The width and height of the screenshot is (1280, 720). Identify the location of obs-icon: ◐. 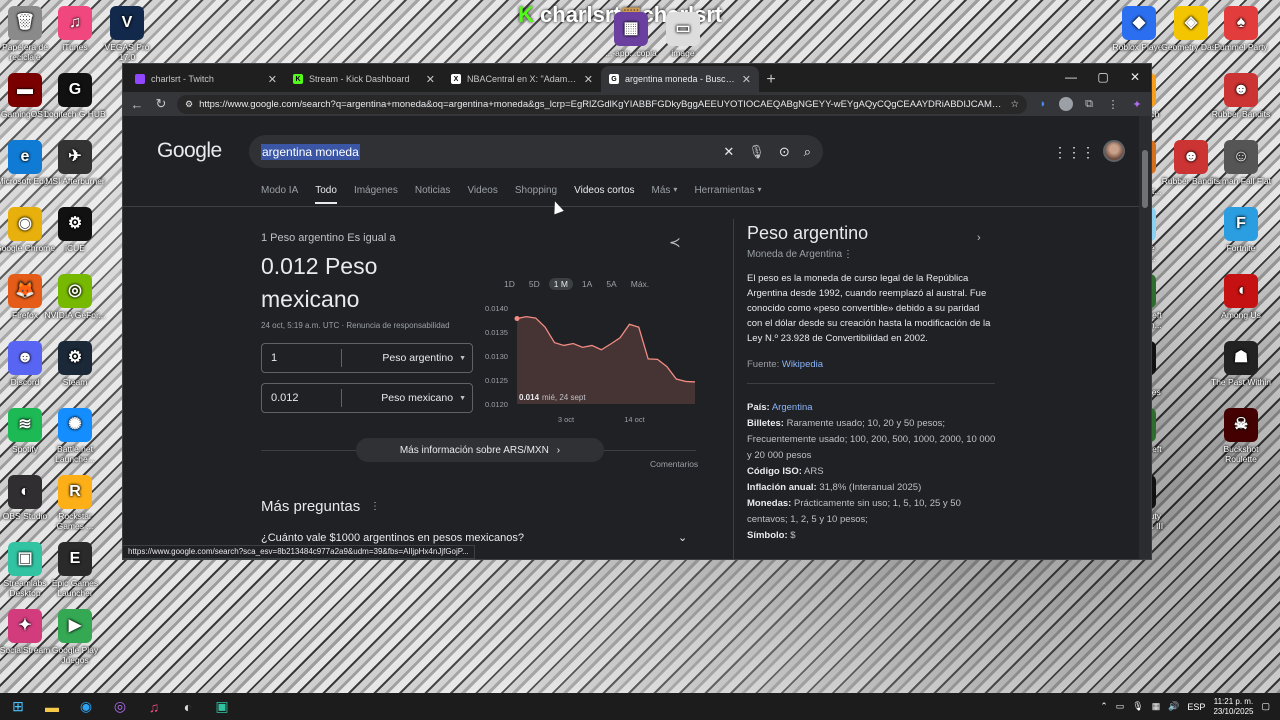
(188, 707).